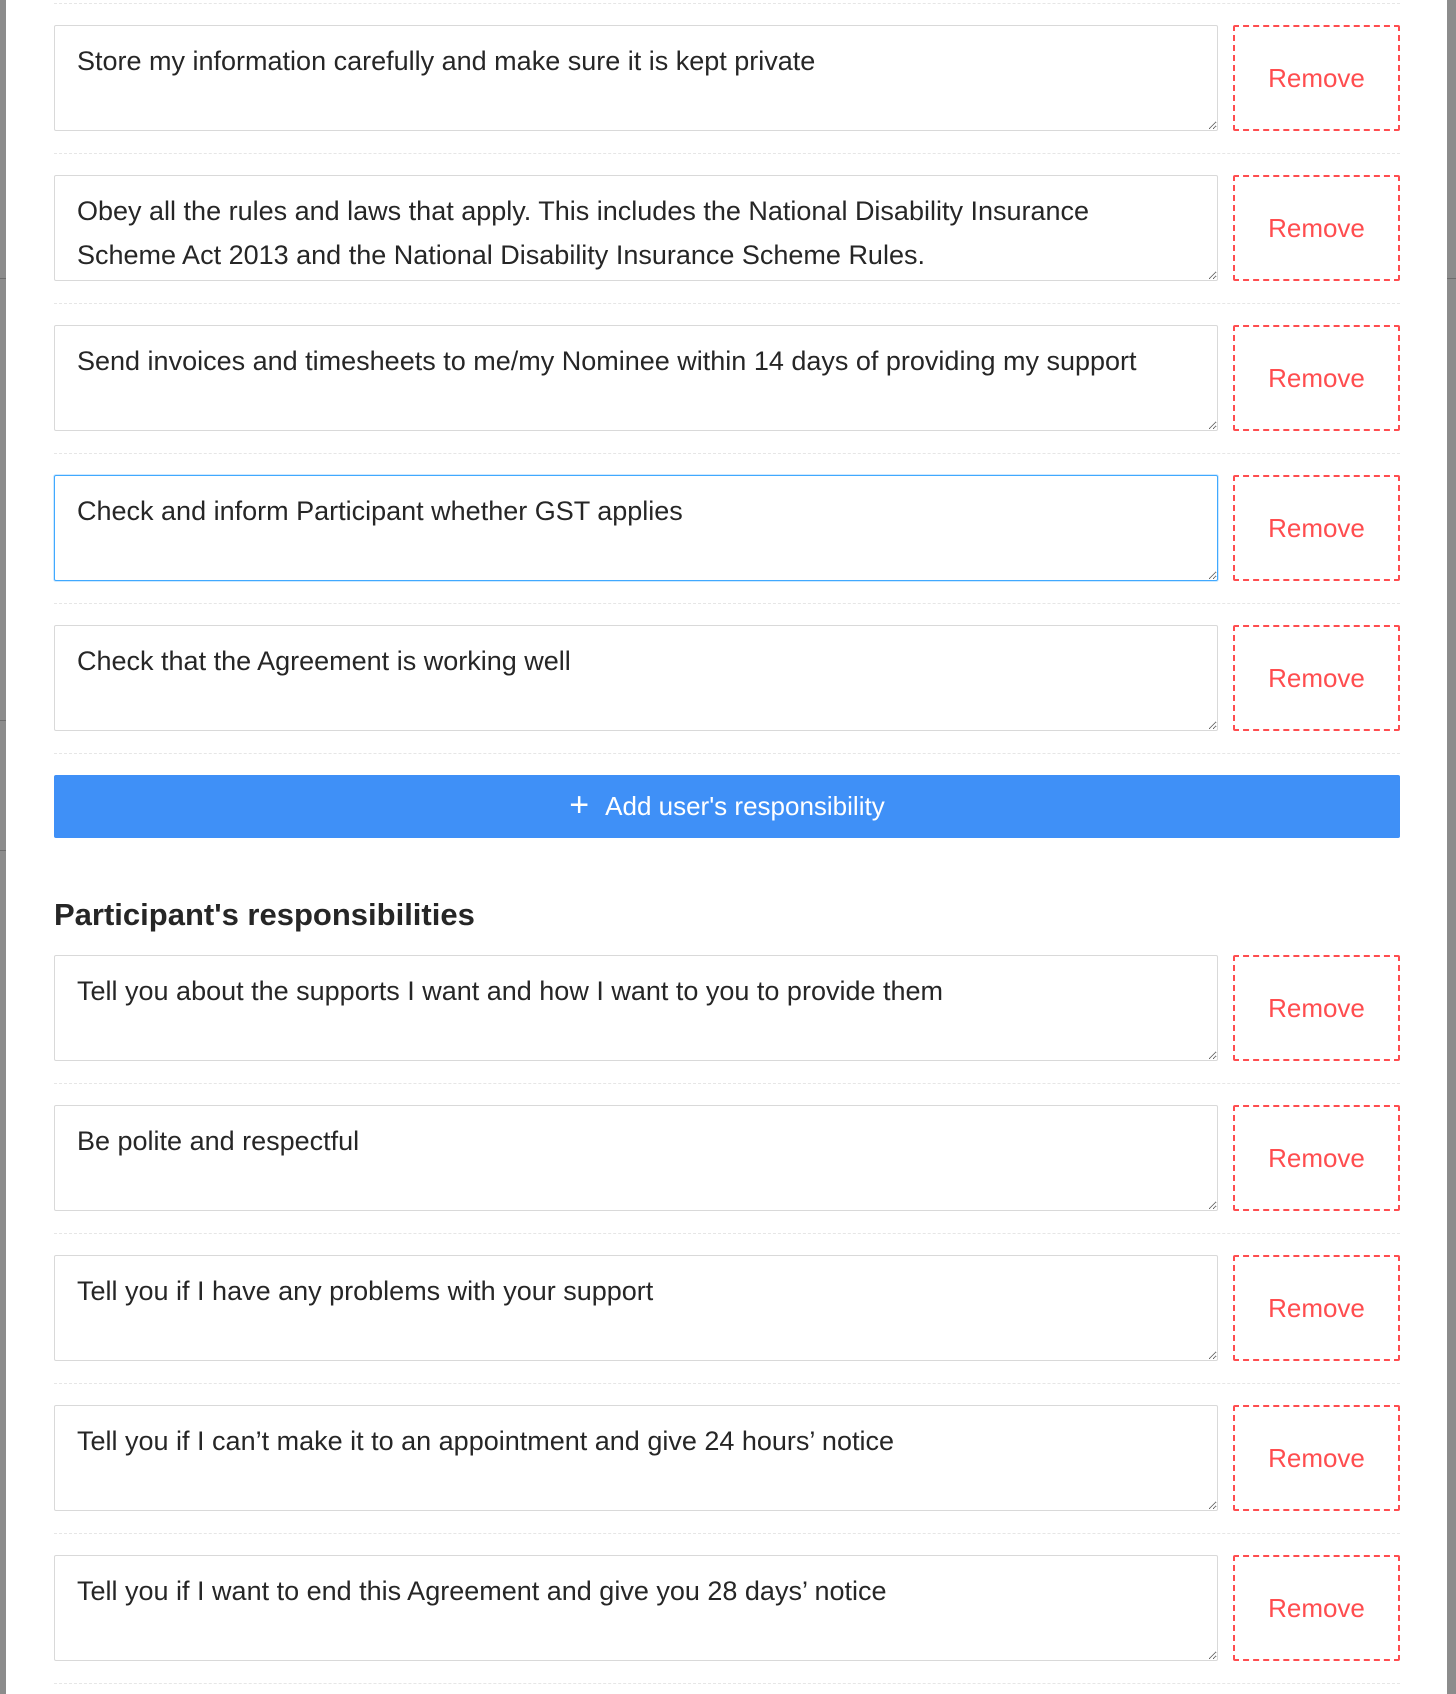 The width and height of the screenshot is (1456, 1694). I want to click on responsibility-textarea: Be polite and respectful, so click(636, 1158).